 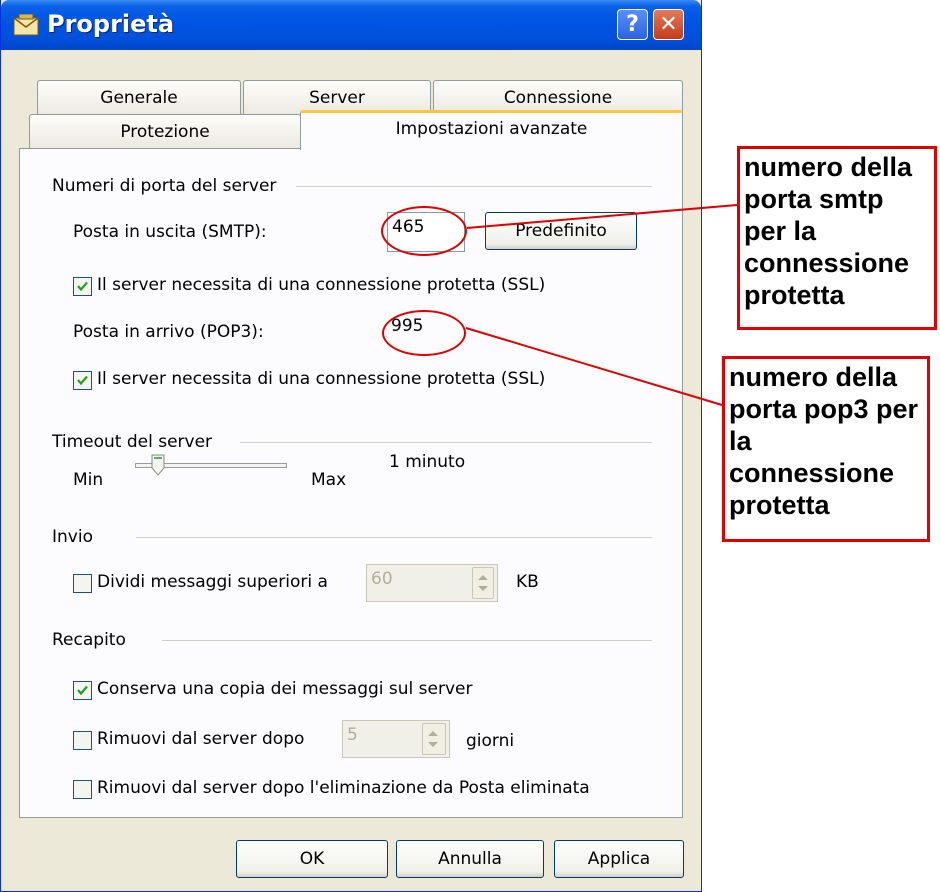 What do you see at coordinates (594, 366) in the screenshot?
I see `pop3-connector-line` at bounding box center [594, 366].